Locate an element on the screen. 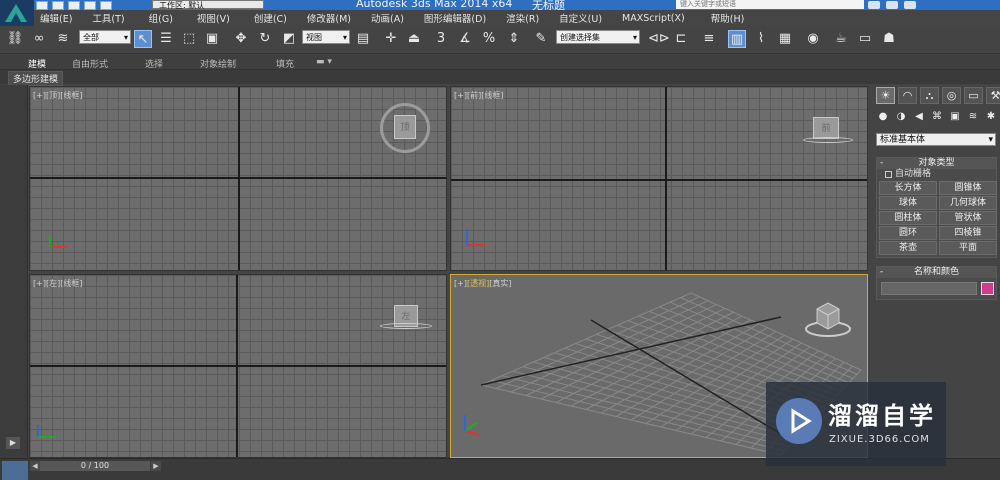 This screenshot has width=1000, height=480. modify-tab-icon: ◠ is located at coordinates (907, 95).